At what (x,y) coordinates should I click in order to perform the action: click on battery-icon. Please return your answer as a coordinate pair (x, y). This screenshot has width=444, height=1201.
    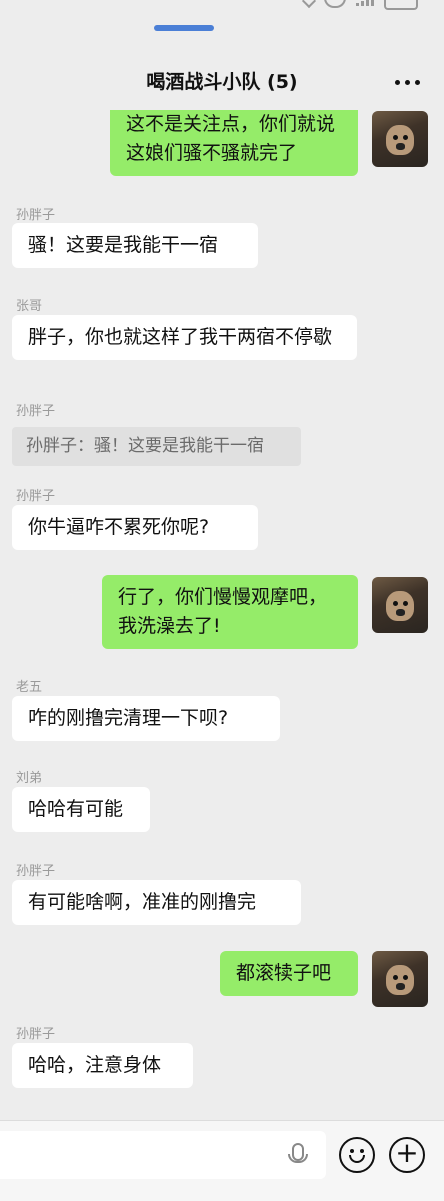
    Looking at the image, I should click on (401, 5).